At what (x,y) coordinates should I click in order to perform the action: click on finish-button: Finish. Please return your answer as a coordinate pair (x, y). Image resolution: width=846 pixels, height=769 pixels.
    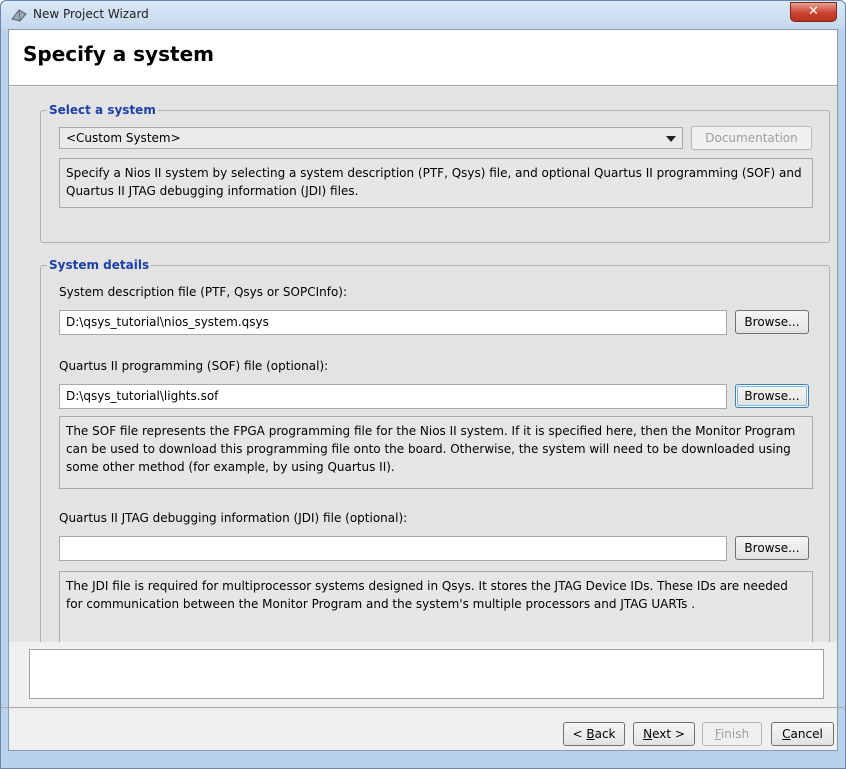
    Looking at the image, I should click on (732, 734).